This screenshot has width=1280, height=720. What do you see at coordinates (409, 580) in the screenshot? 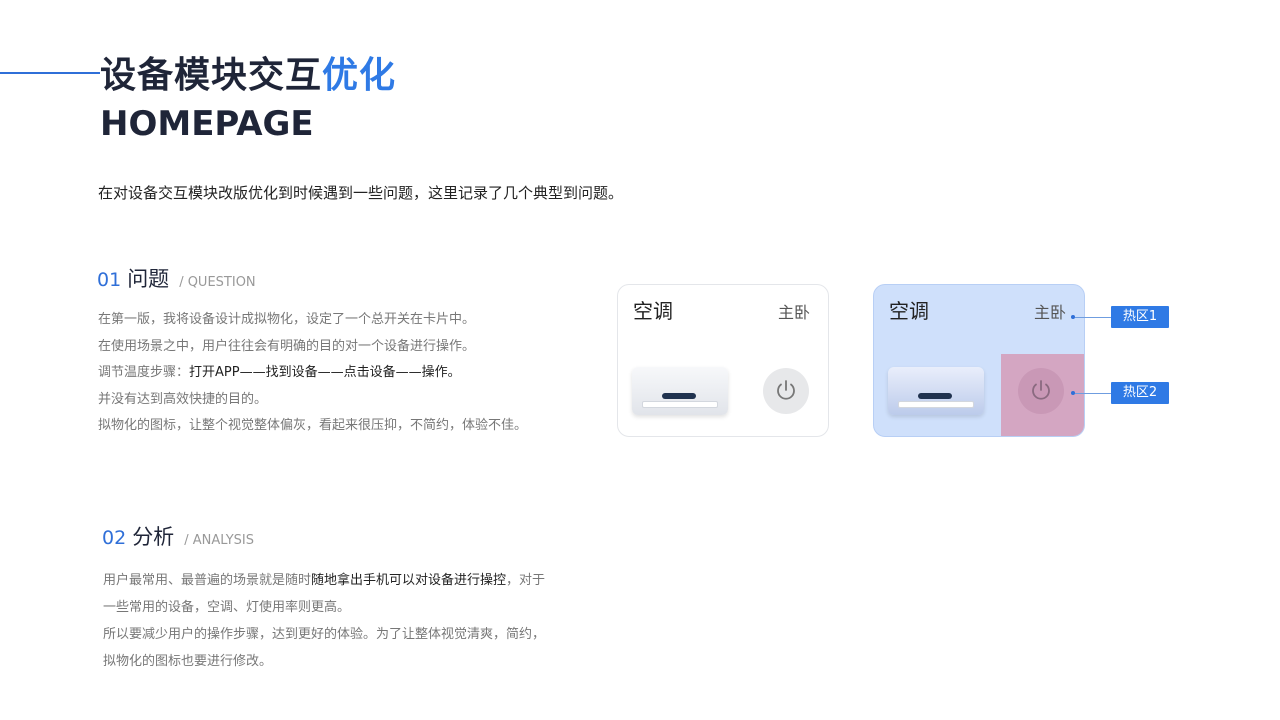
I see `analysis-line1-bold: 随地拿出手机可以对设备进行操控` at bounding box center [409, 580].